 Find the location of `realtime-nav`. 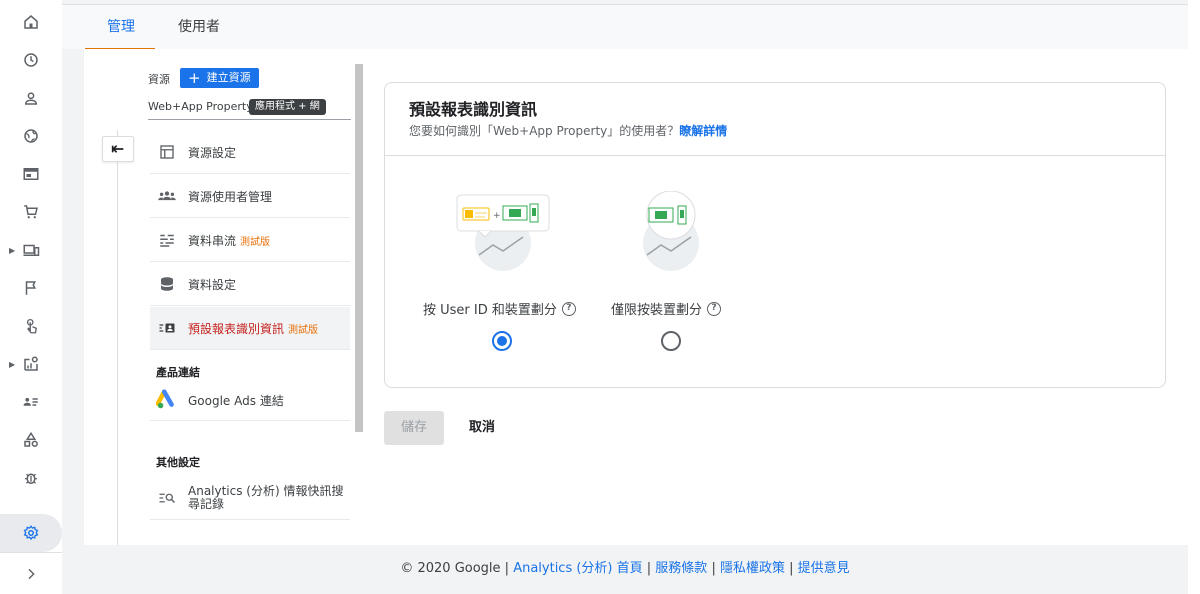

realtime-nav is located at coordinates (31, 60).